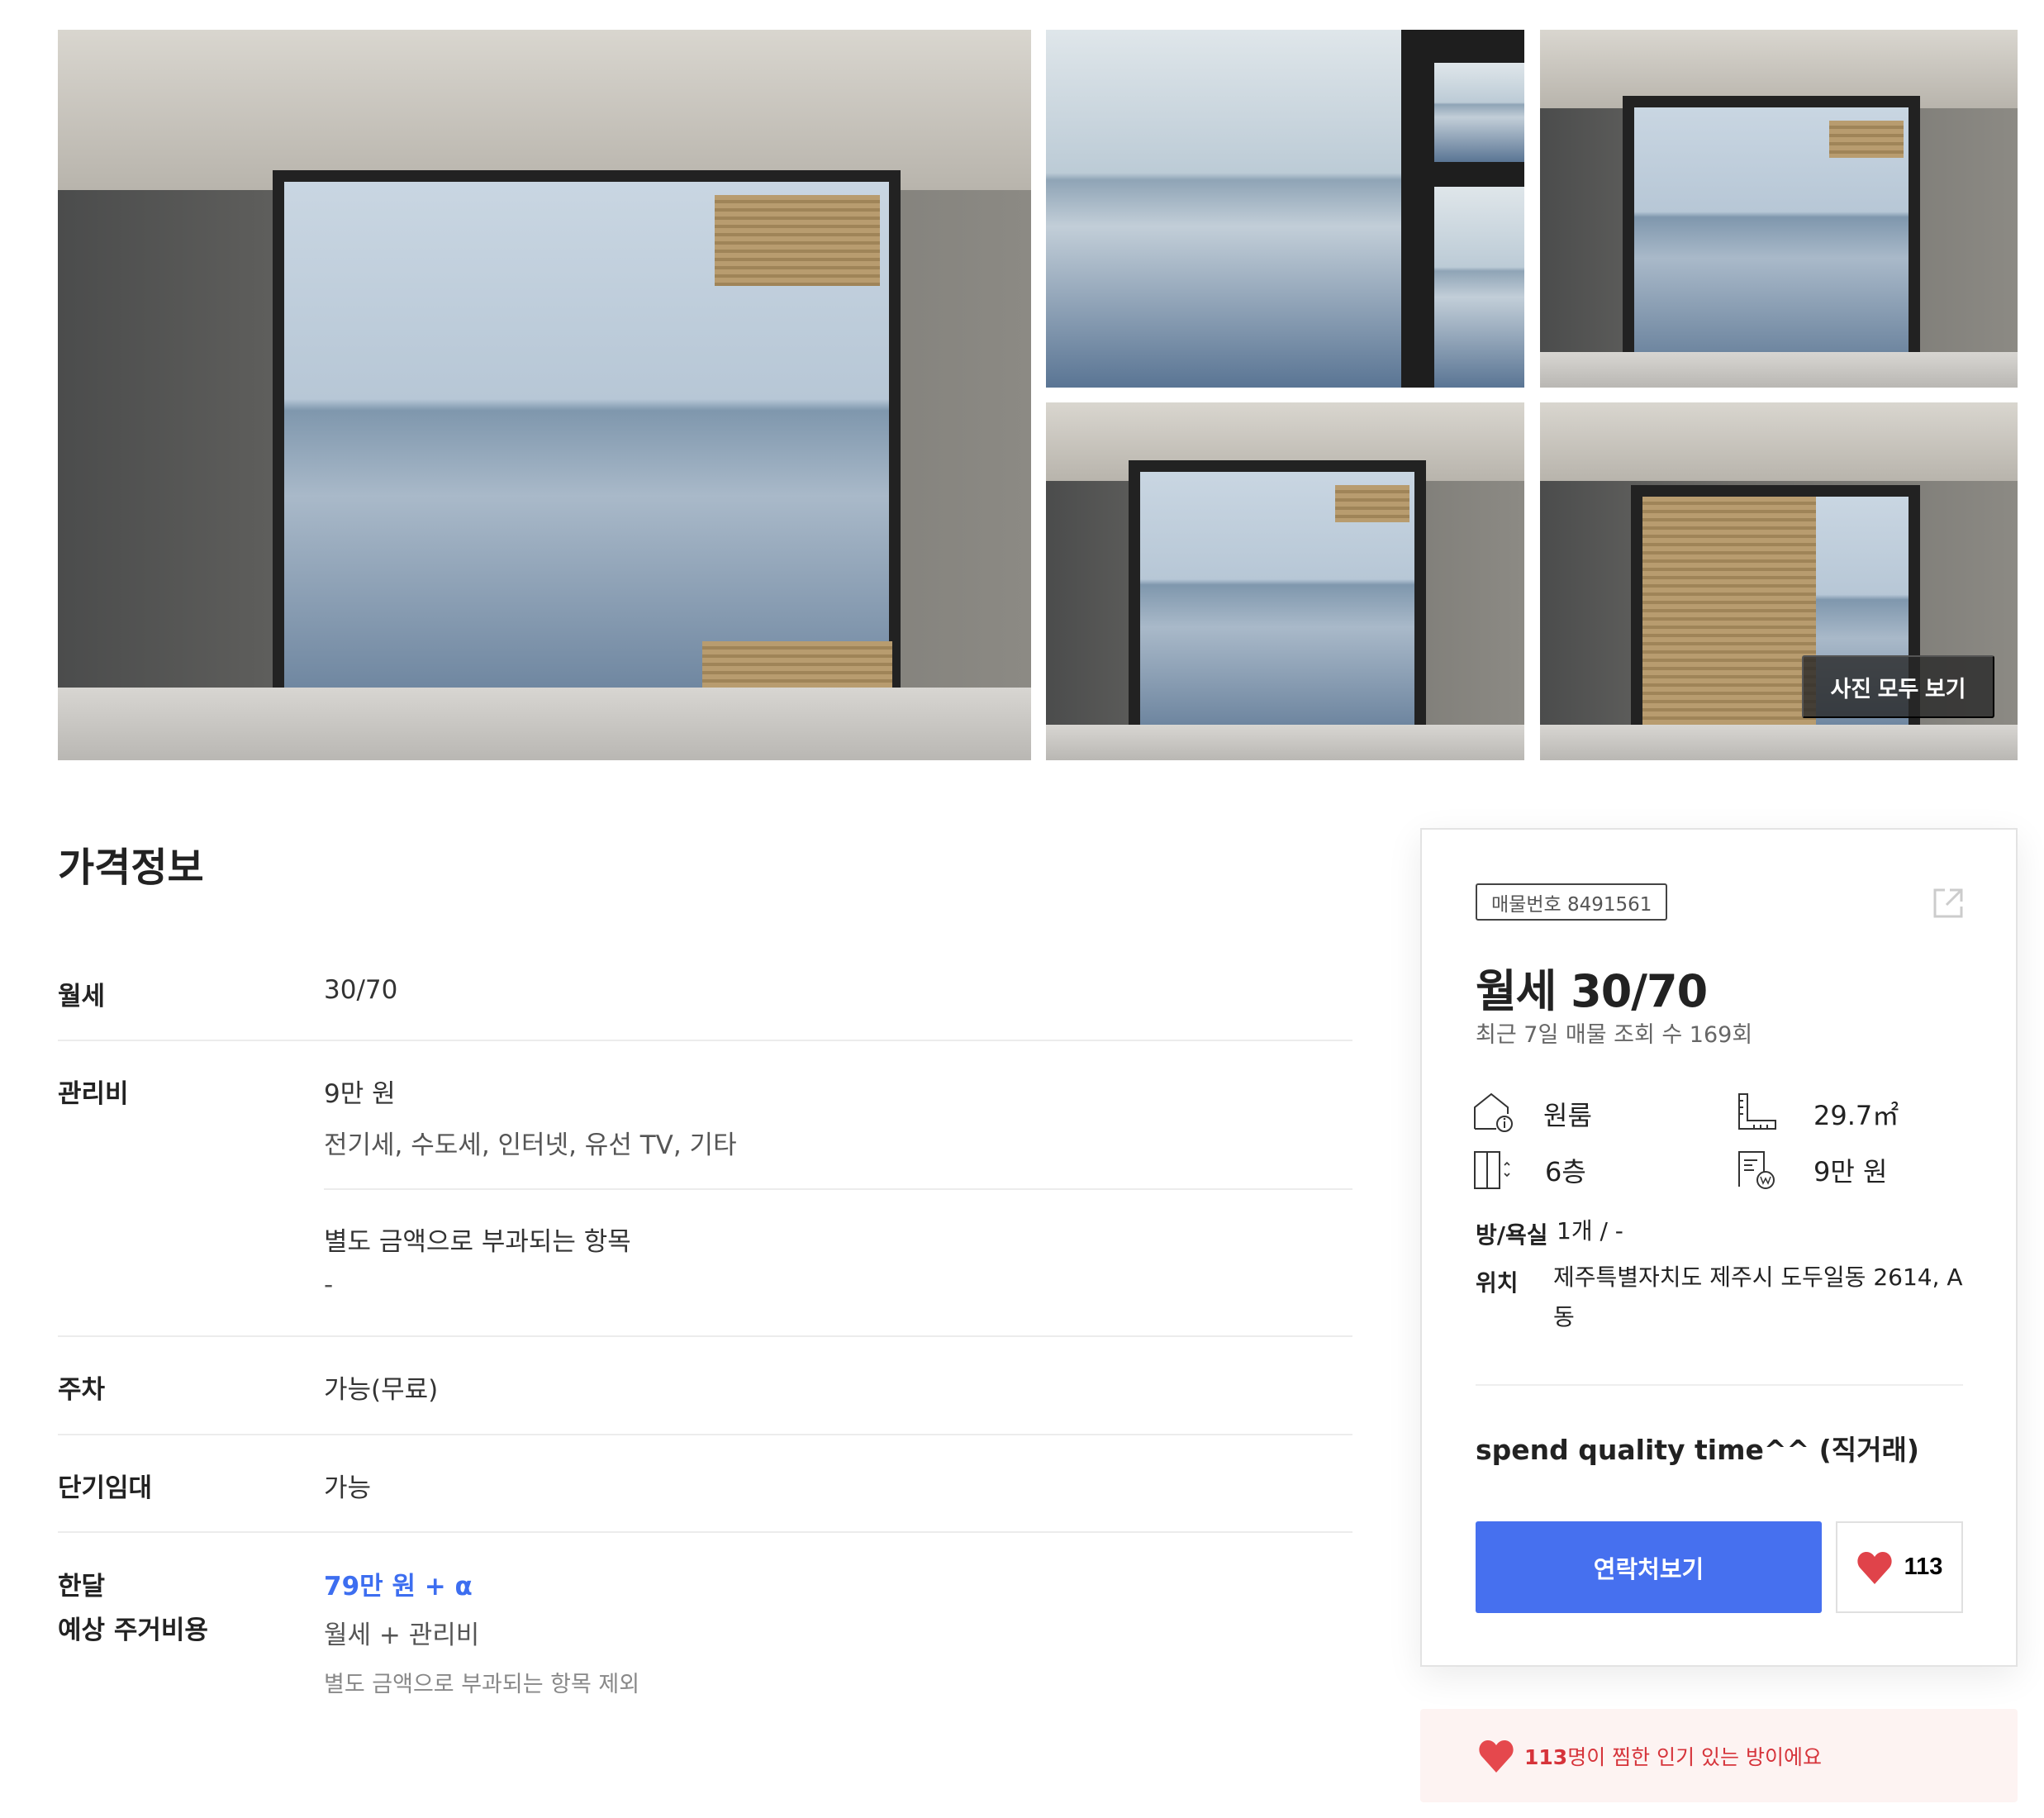 The height and width of the screenshot is (1818, 2044). Describe the element at coordinates (1566, 1171) in the screenshot. I see `floor: 6층` at that location.